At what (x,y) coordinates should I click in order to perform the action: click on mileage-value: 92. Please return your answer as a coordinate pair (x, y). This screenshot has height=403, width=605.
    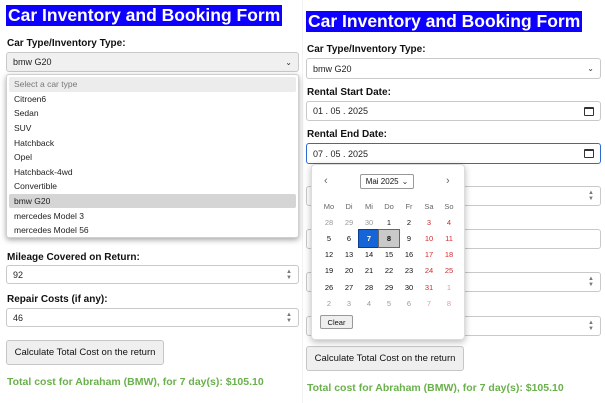
    Looking at the image, I should click on (18, 274).